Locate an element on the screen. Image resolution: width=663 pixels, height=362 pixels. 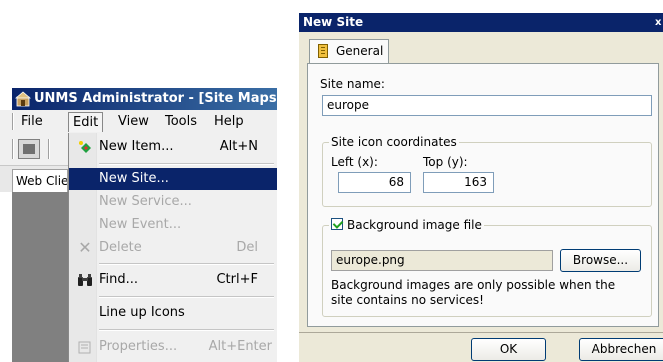
left-x-label: Left (x): is located at coordinates (354, 162).